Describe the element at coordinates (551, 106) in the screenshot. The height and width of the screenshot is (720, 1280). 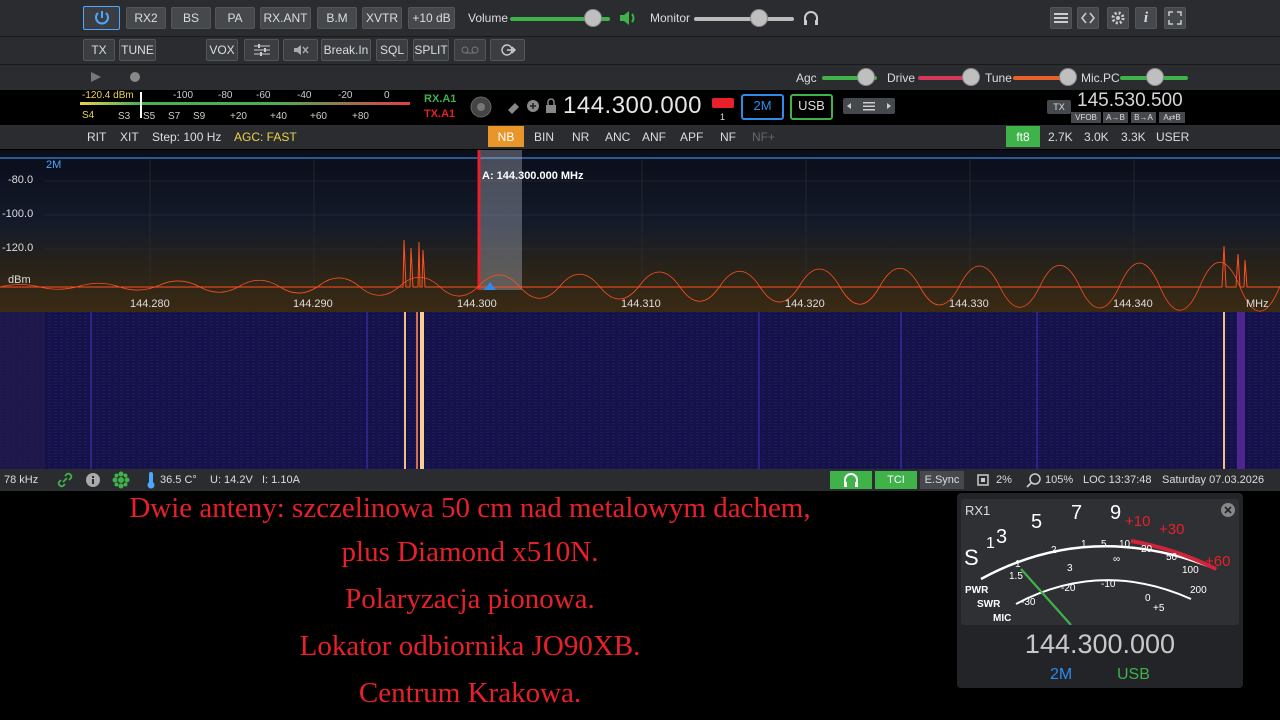
I see `lock-icon` at that location.